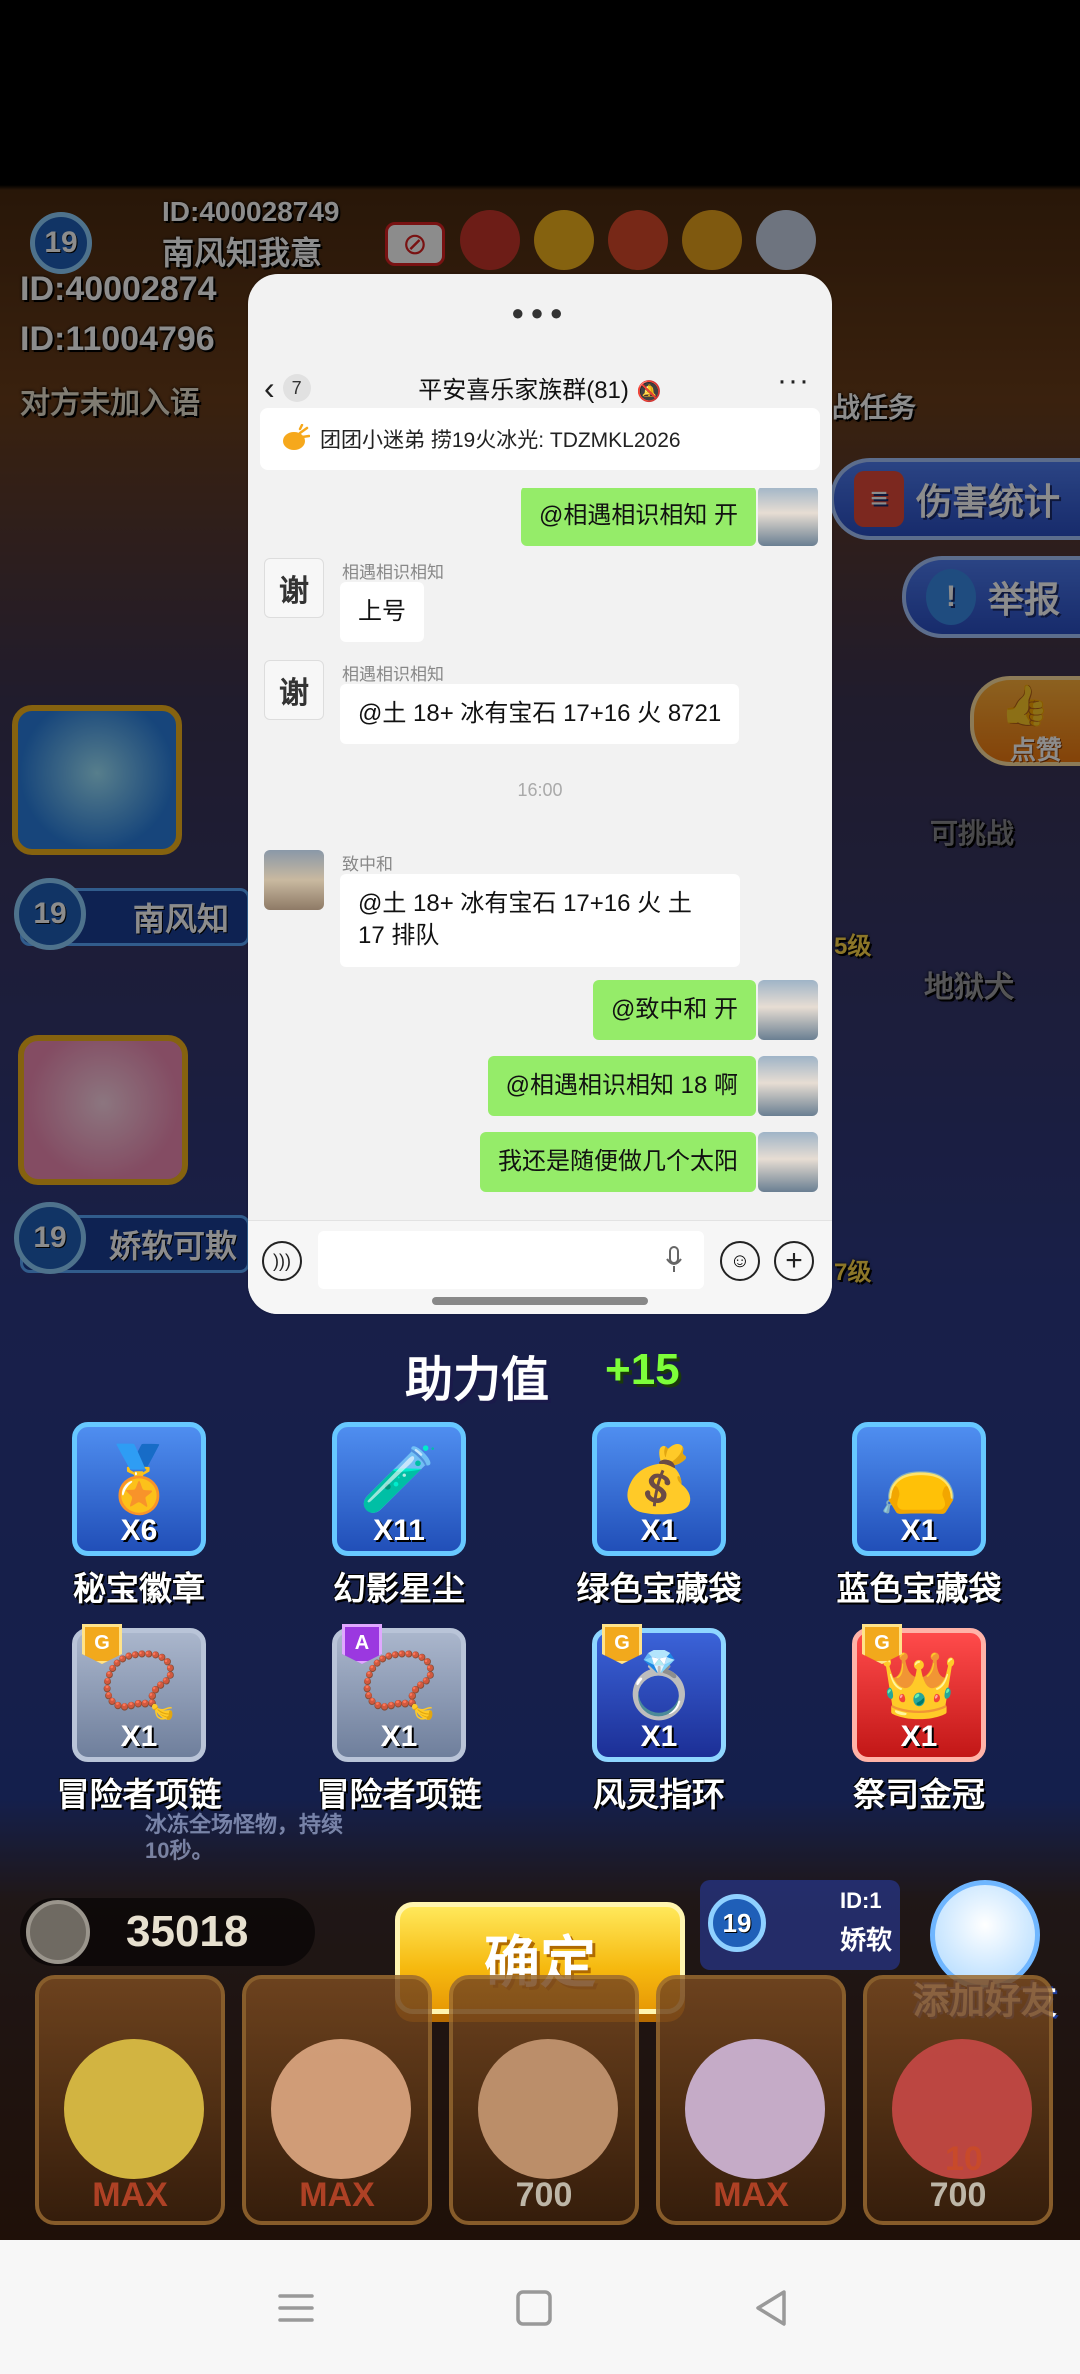 The height and width of the screenshot is (2374, 1080). I want to click on reward-item: 👑 G X1 祭司金冠, so click(910, 1721).